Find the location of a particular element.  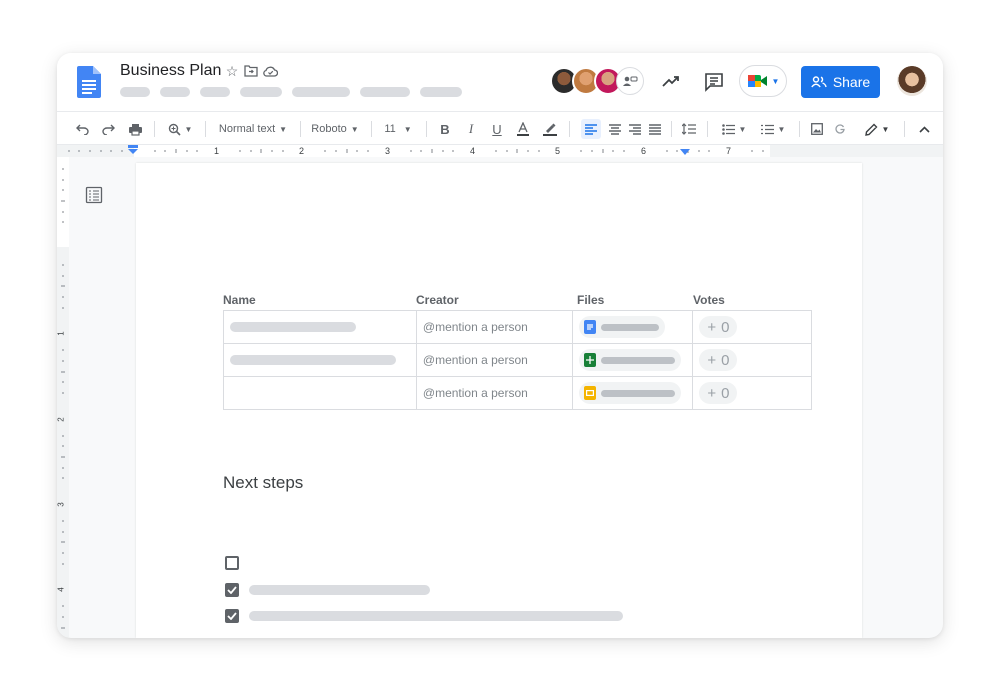

meet-button: ▼ is located at coordinates (763, 81).